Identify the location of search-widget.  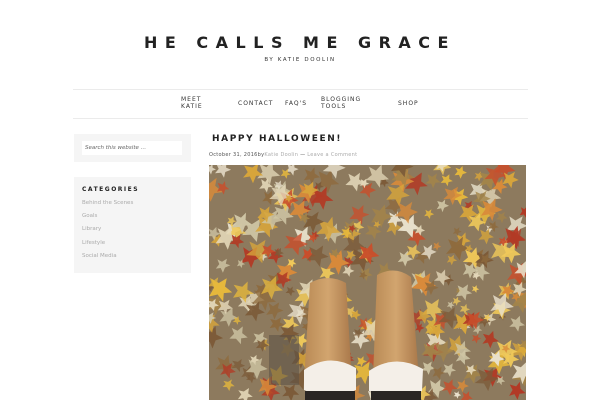
(132, 148).